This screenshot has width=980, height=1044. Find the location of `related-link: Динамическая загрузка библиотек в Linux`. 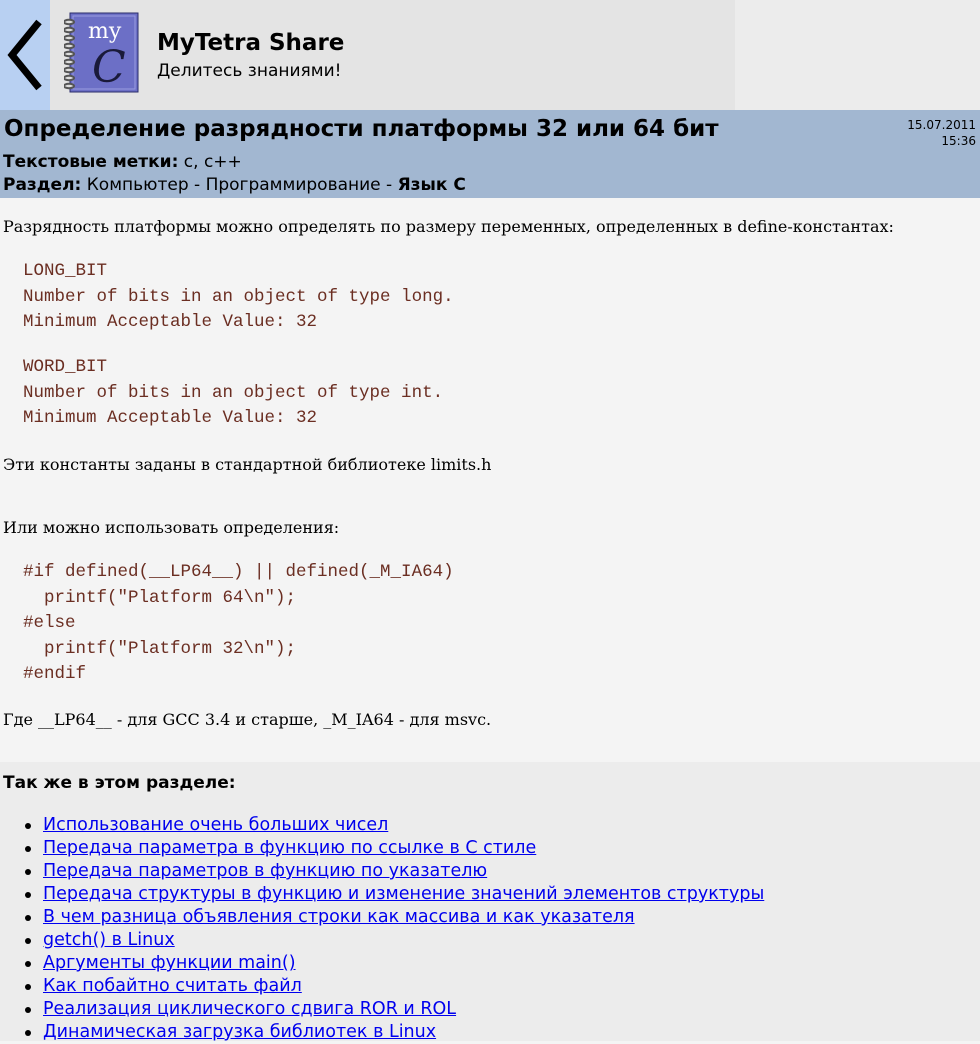

related-link: Динамическая загрузка библиотек в Linux is located at coordinates (239, 1032).